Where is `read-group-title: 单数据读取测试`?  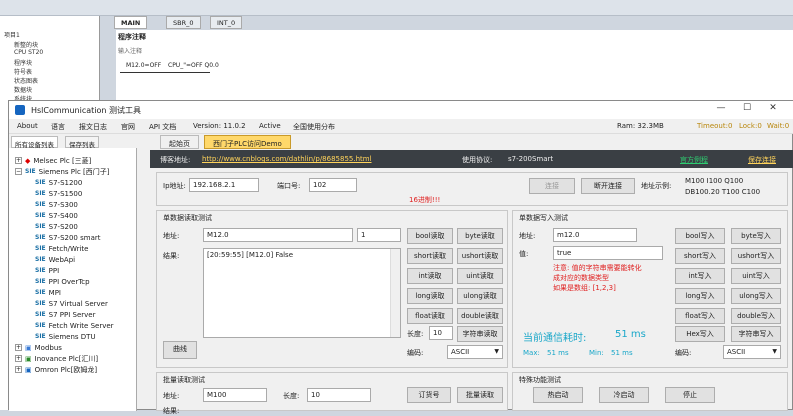 read-group-title: 单数据读取测试 is located at coordinates (187, 218).